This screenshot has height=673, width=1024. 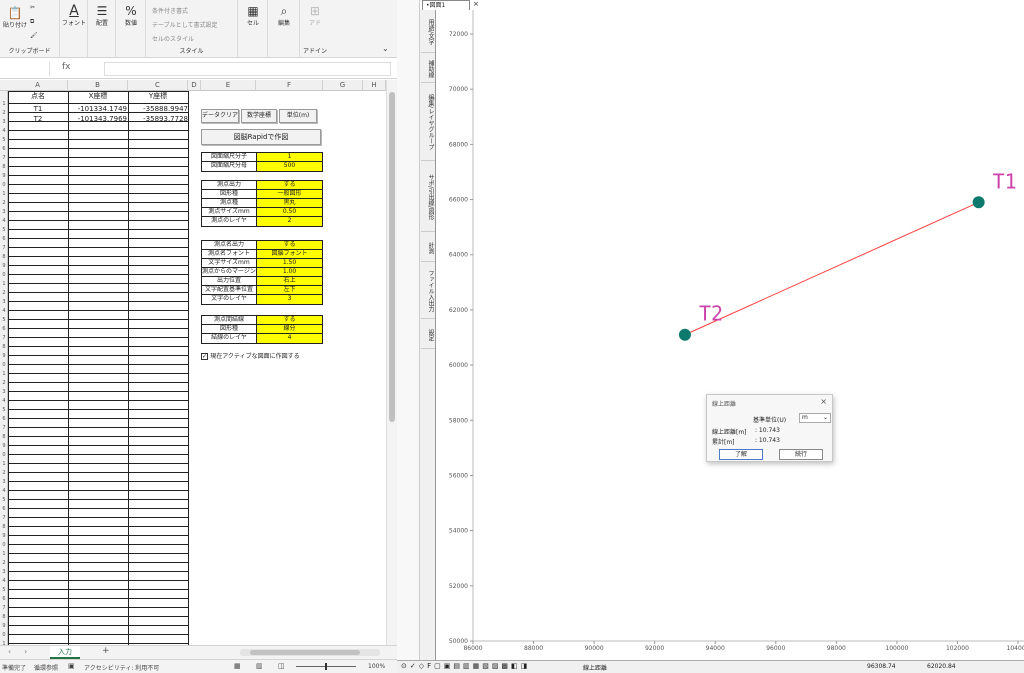 What do you see at coordinates (229, 203) in the screenshot?
I see `param-label: 測点種` at bounding box center [229, 203].